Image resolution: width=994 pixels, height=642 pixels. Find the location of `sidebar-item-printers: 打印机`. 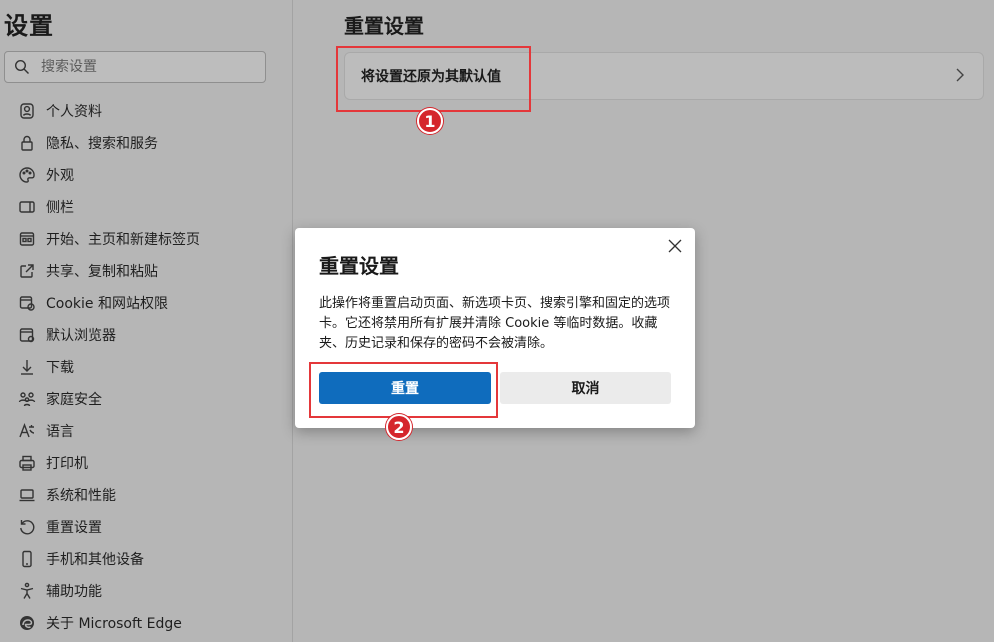

sidebar-item-printers: 打印机 is located at coordinates (146, 463).